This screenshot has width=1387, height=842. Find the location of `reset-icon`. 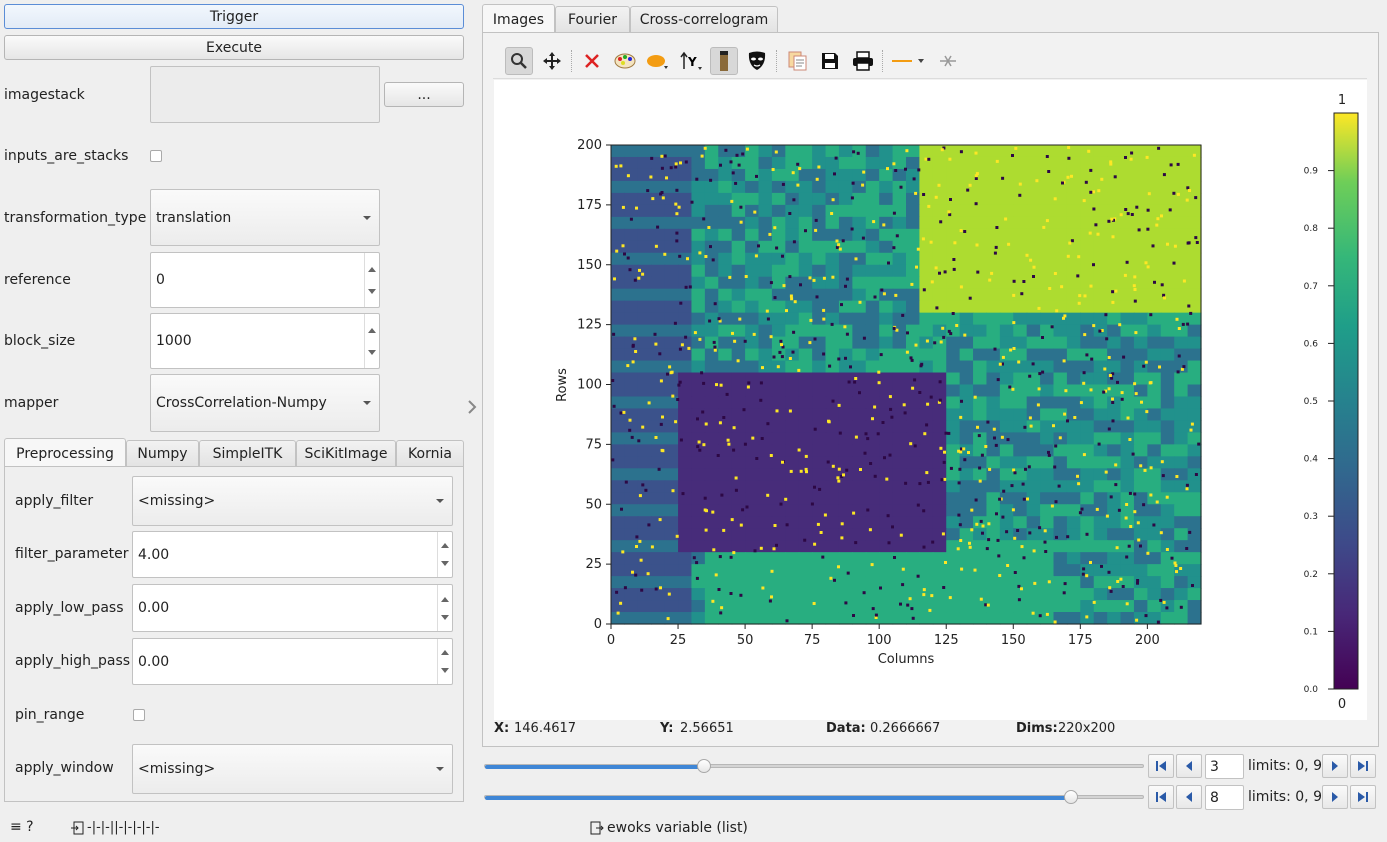

reset-icon is located at coordinates (592, 61).